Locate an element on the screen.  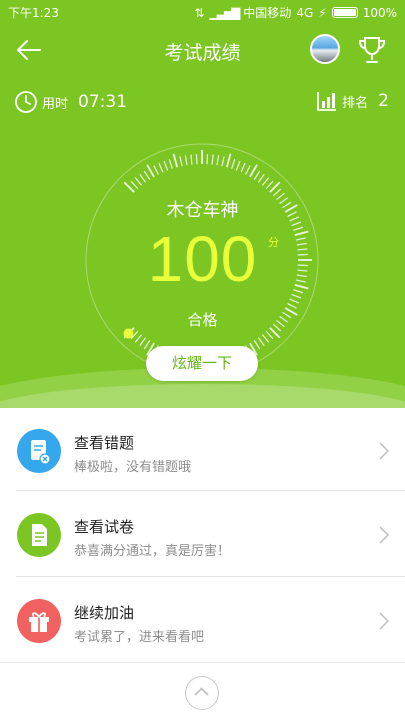
rank-value: 2 is located at coordinates (383, 101).